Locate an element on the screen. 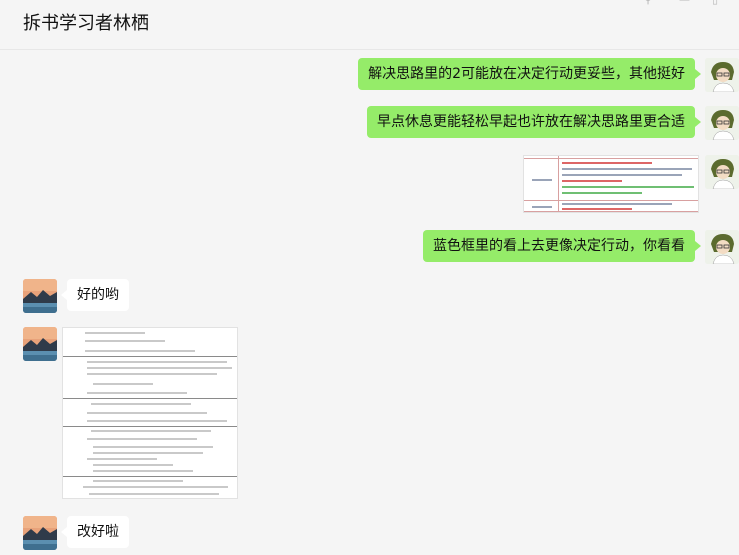 The width and height of the screenshot is (739, 555). outgoing-message: 蓝色框里的看上去更像决定行动，你看看 is located at coordinates (562, 246).